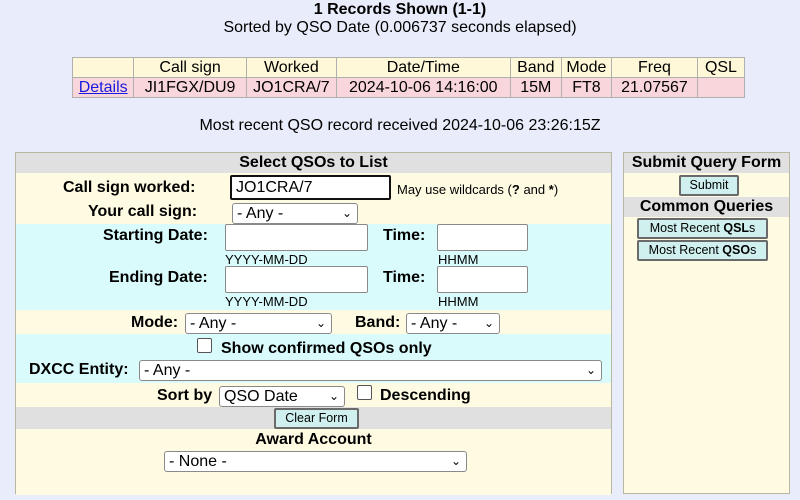 This screenshot has width=800, height=500. I want to click on most-recent-qsos-suffix: s, so click(753, 250).